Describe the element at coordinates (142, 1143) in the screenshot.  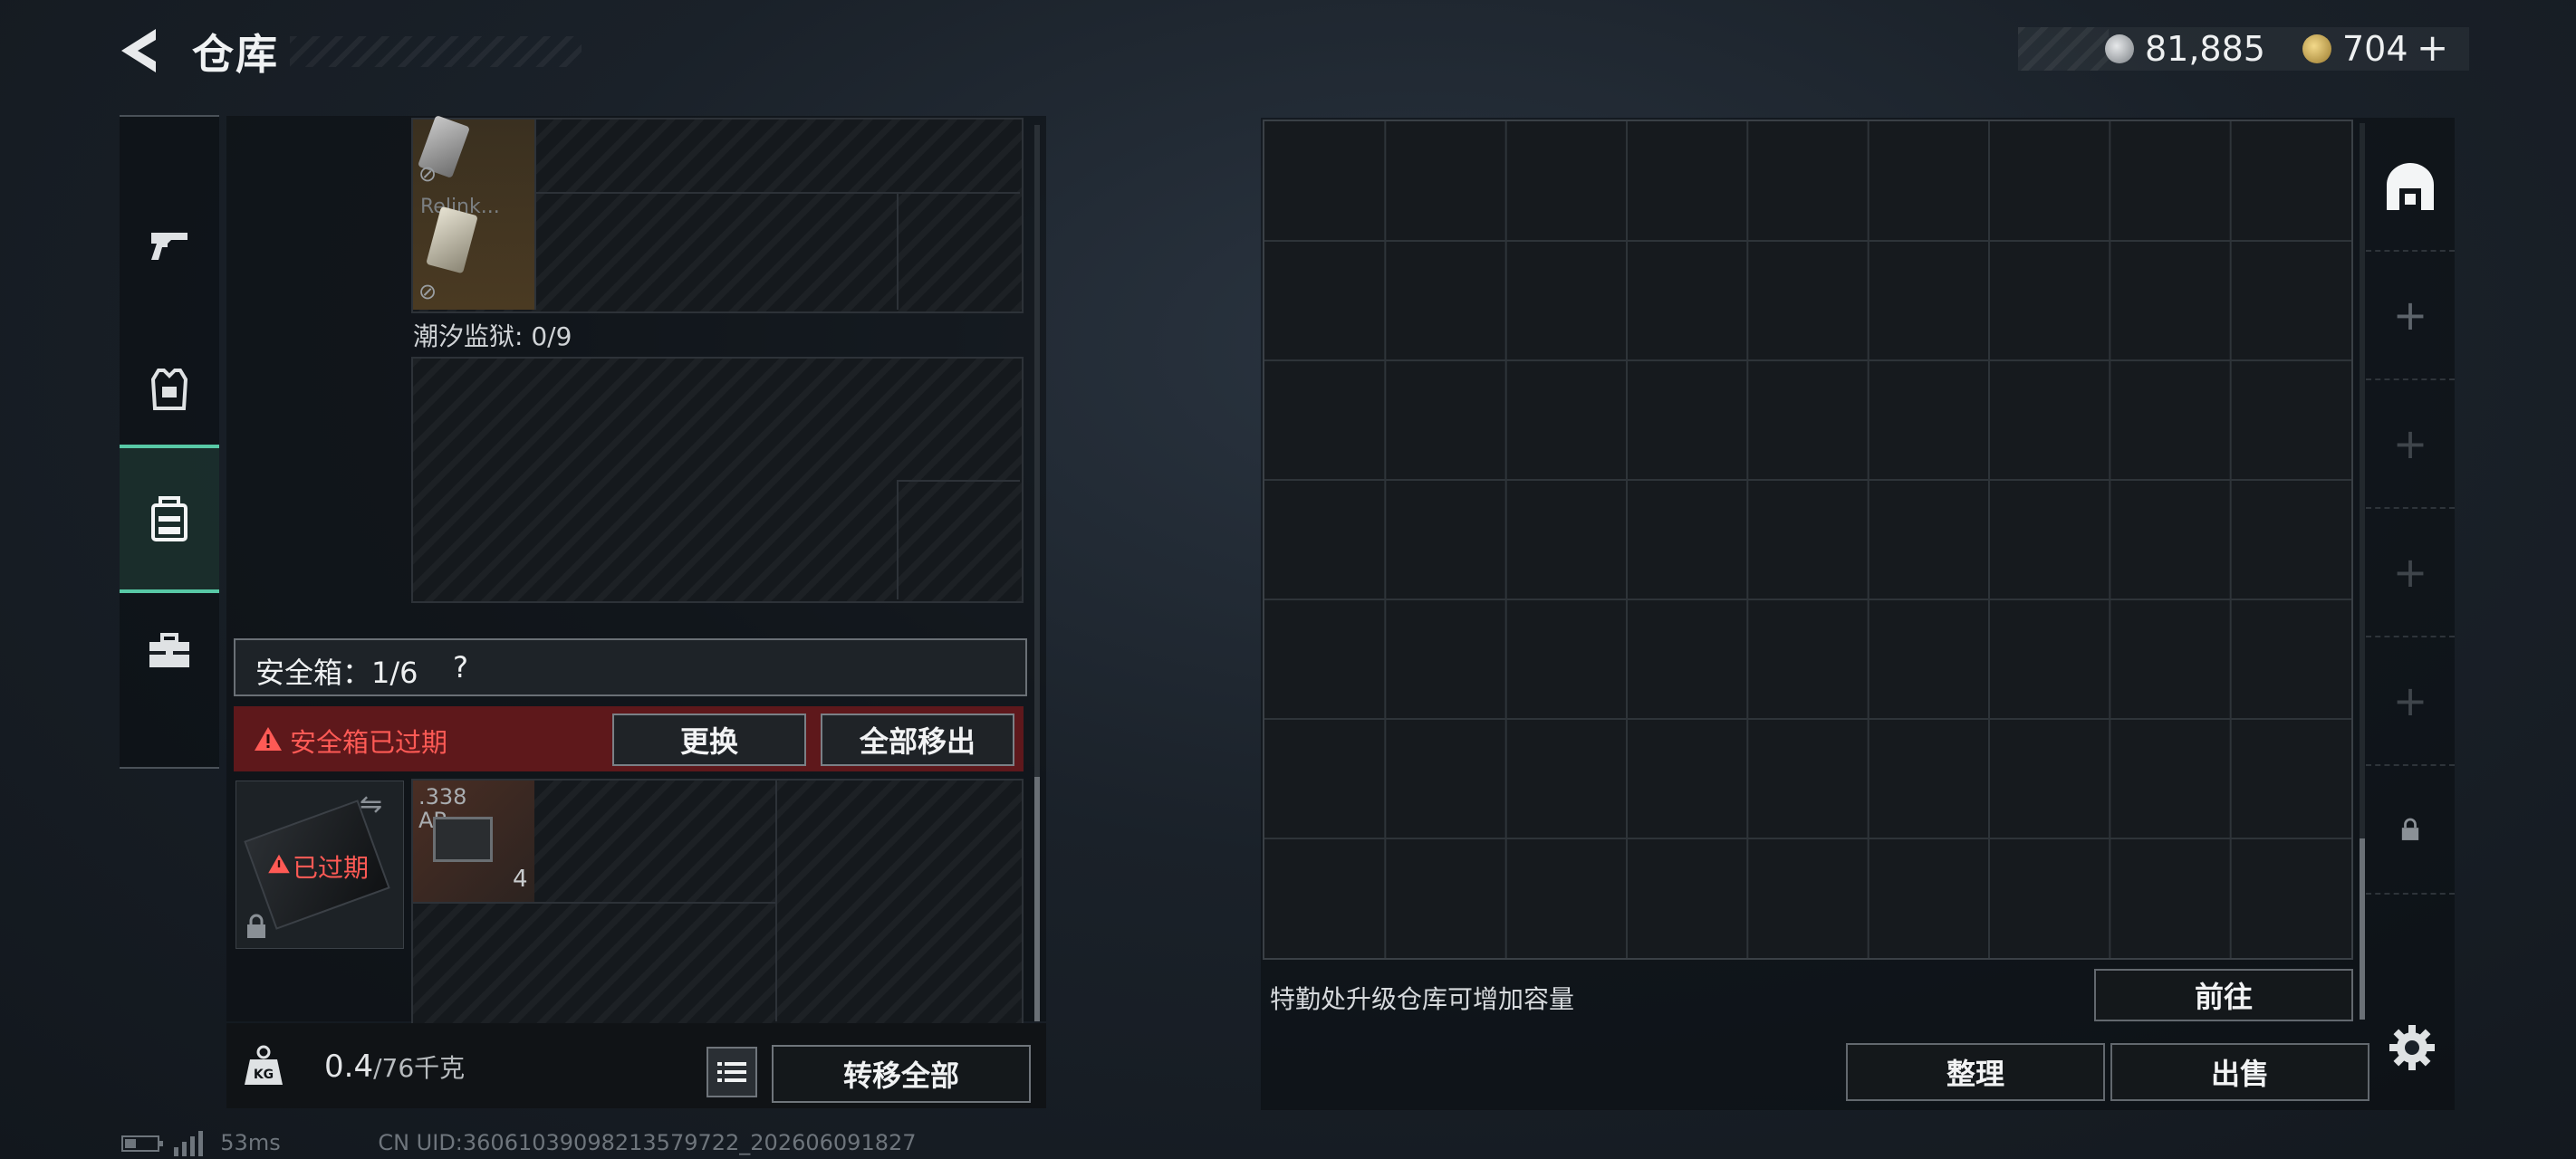
I see `battery-icon` at that location.